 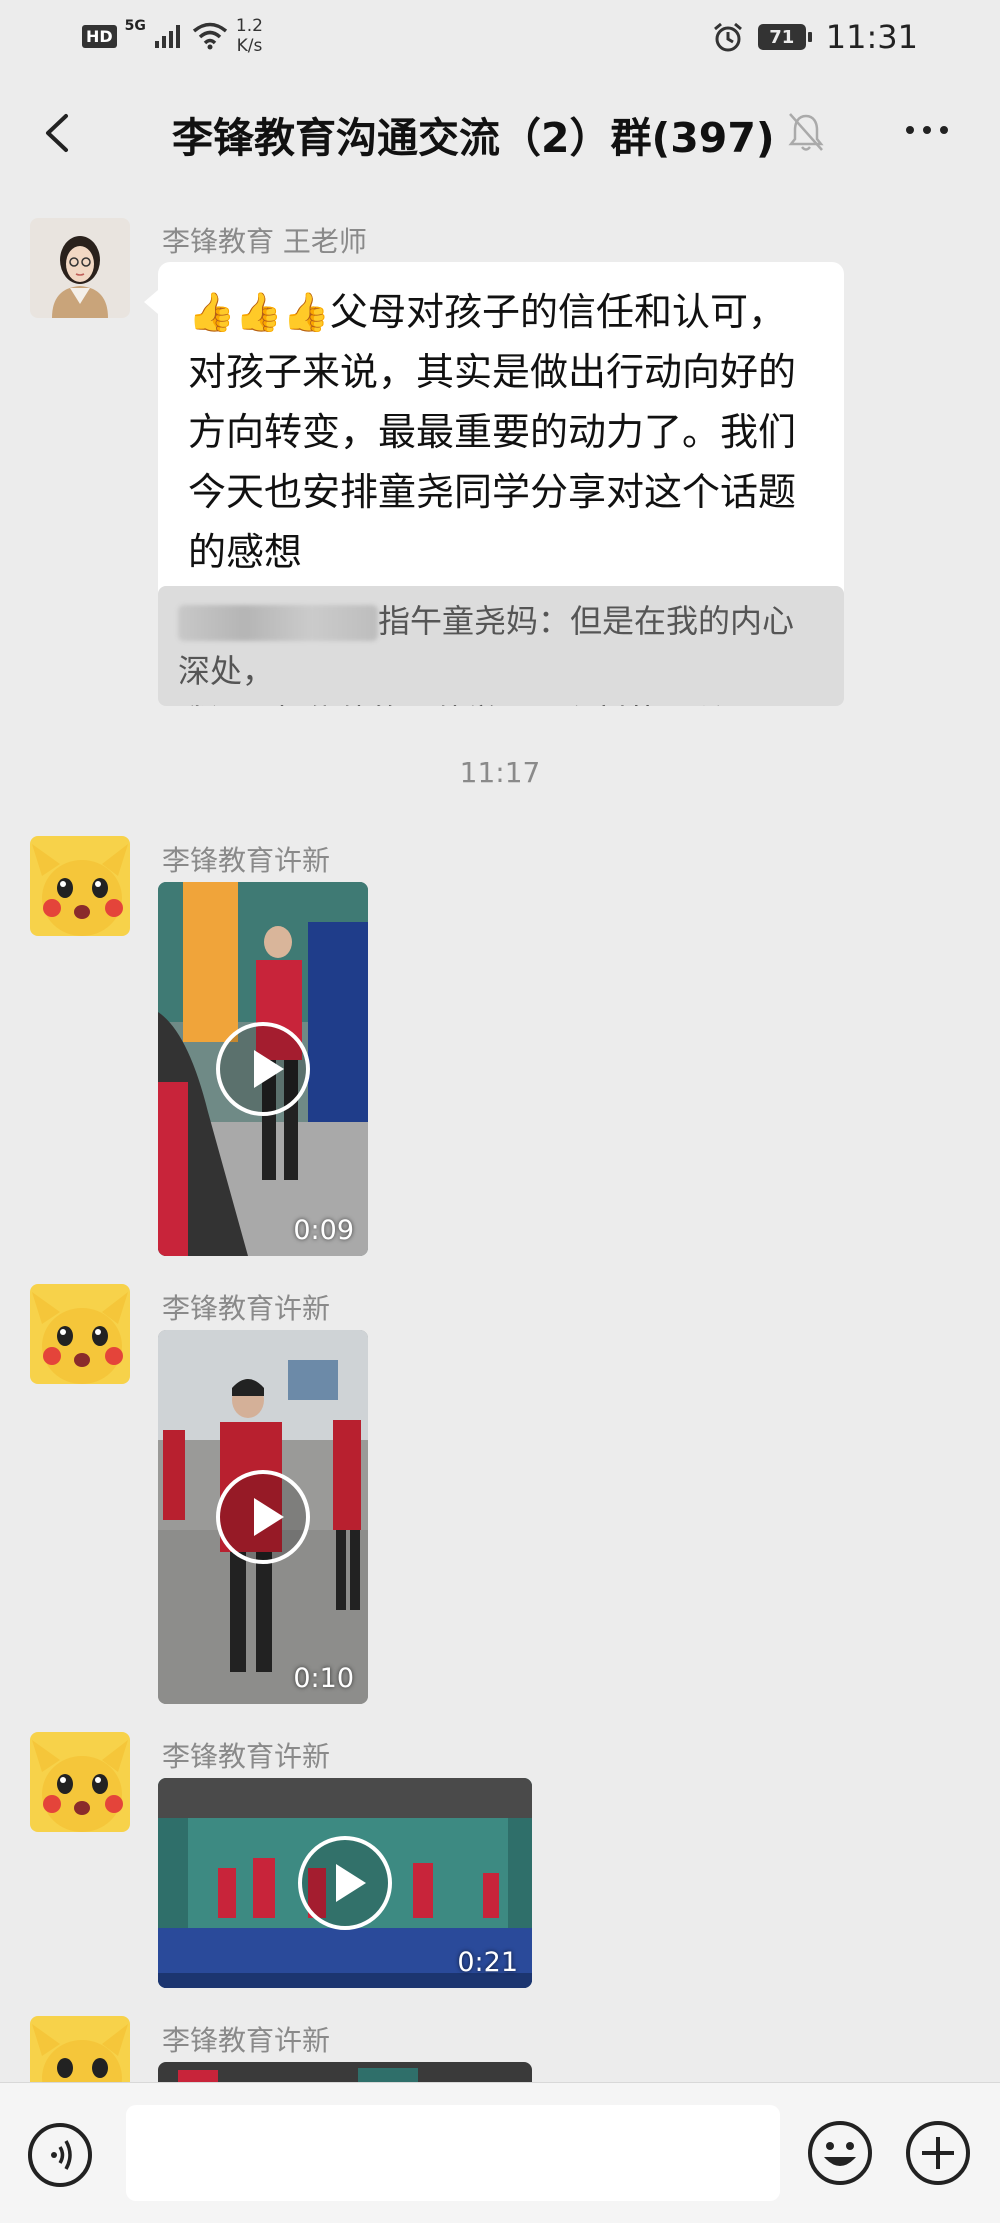 What do you see at coordinates (135, 26) in the screenshot?
I see `network-label: 5G` at bounding box center [135, 26].